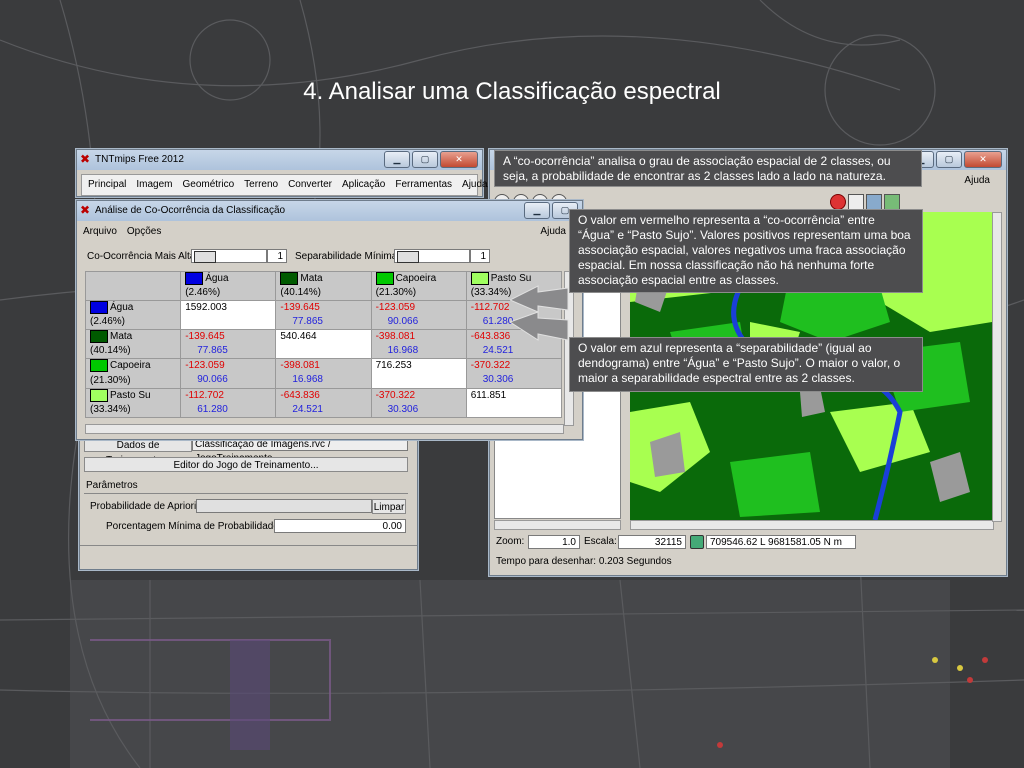 The image size is (1024, 768). Describe the element at coordinates (154, 185) in the screenshot. I see `menu-imagem: Imagem` at that location.